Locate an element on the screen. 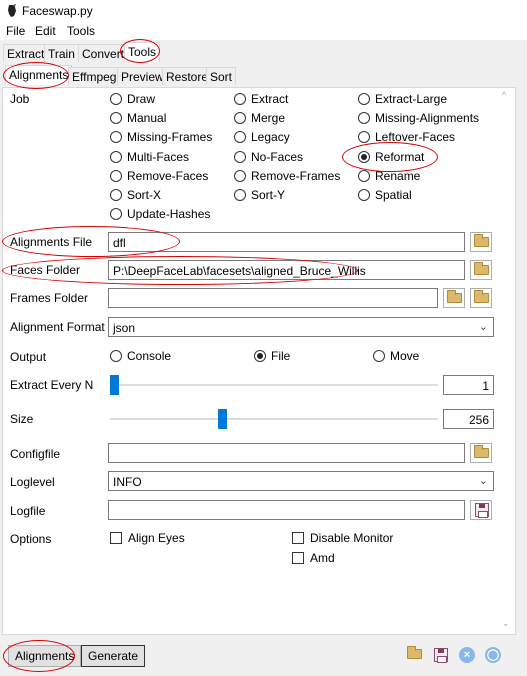 This screenshot has width=527, height=676. reset-icon: ◯ is located at coordinates (493, 655).